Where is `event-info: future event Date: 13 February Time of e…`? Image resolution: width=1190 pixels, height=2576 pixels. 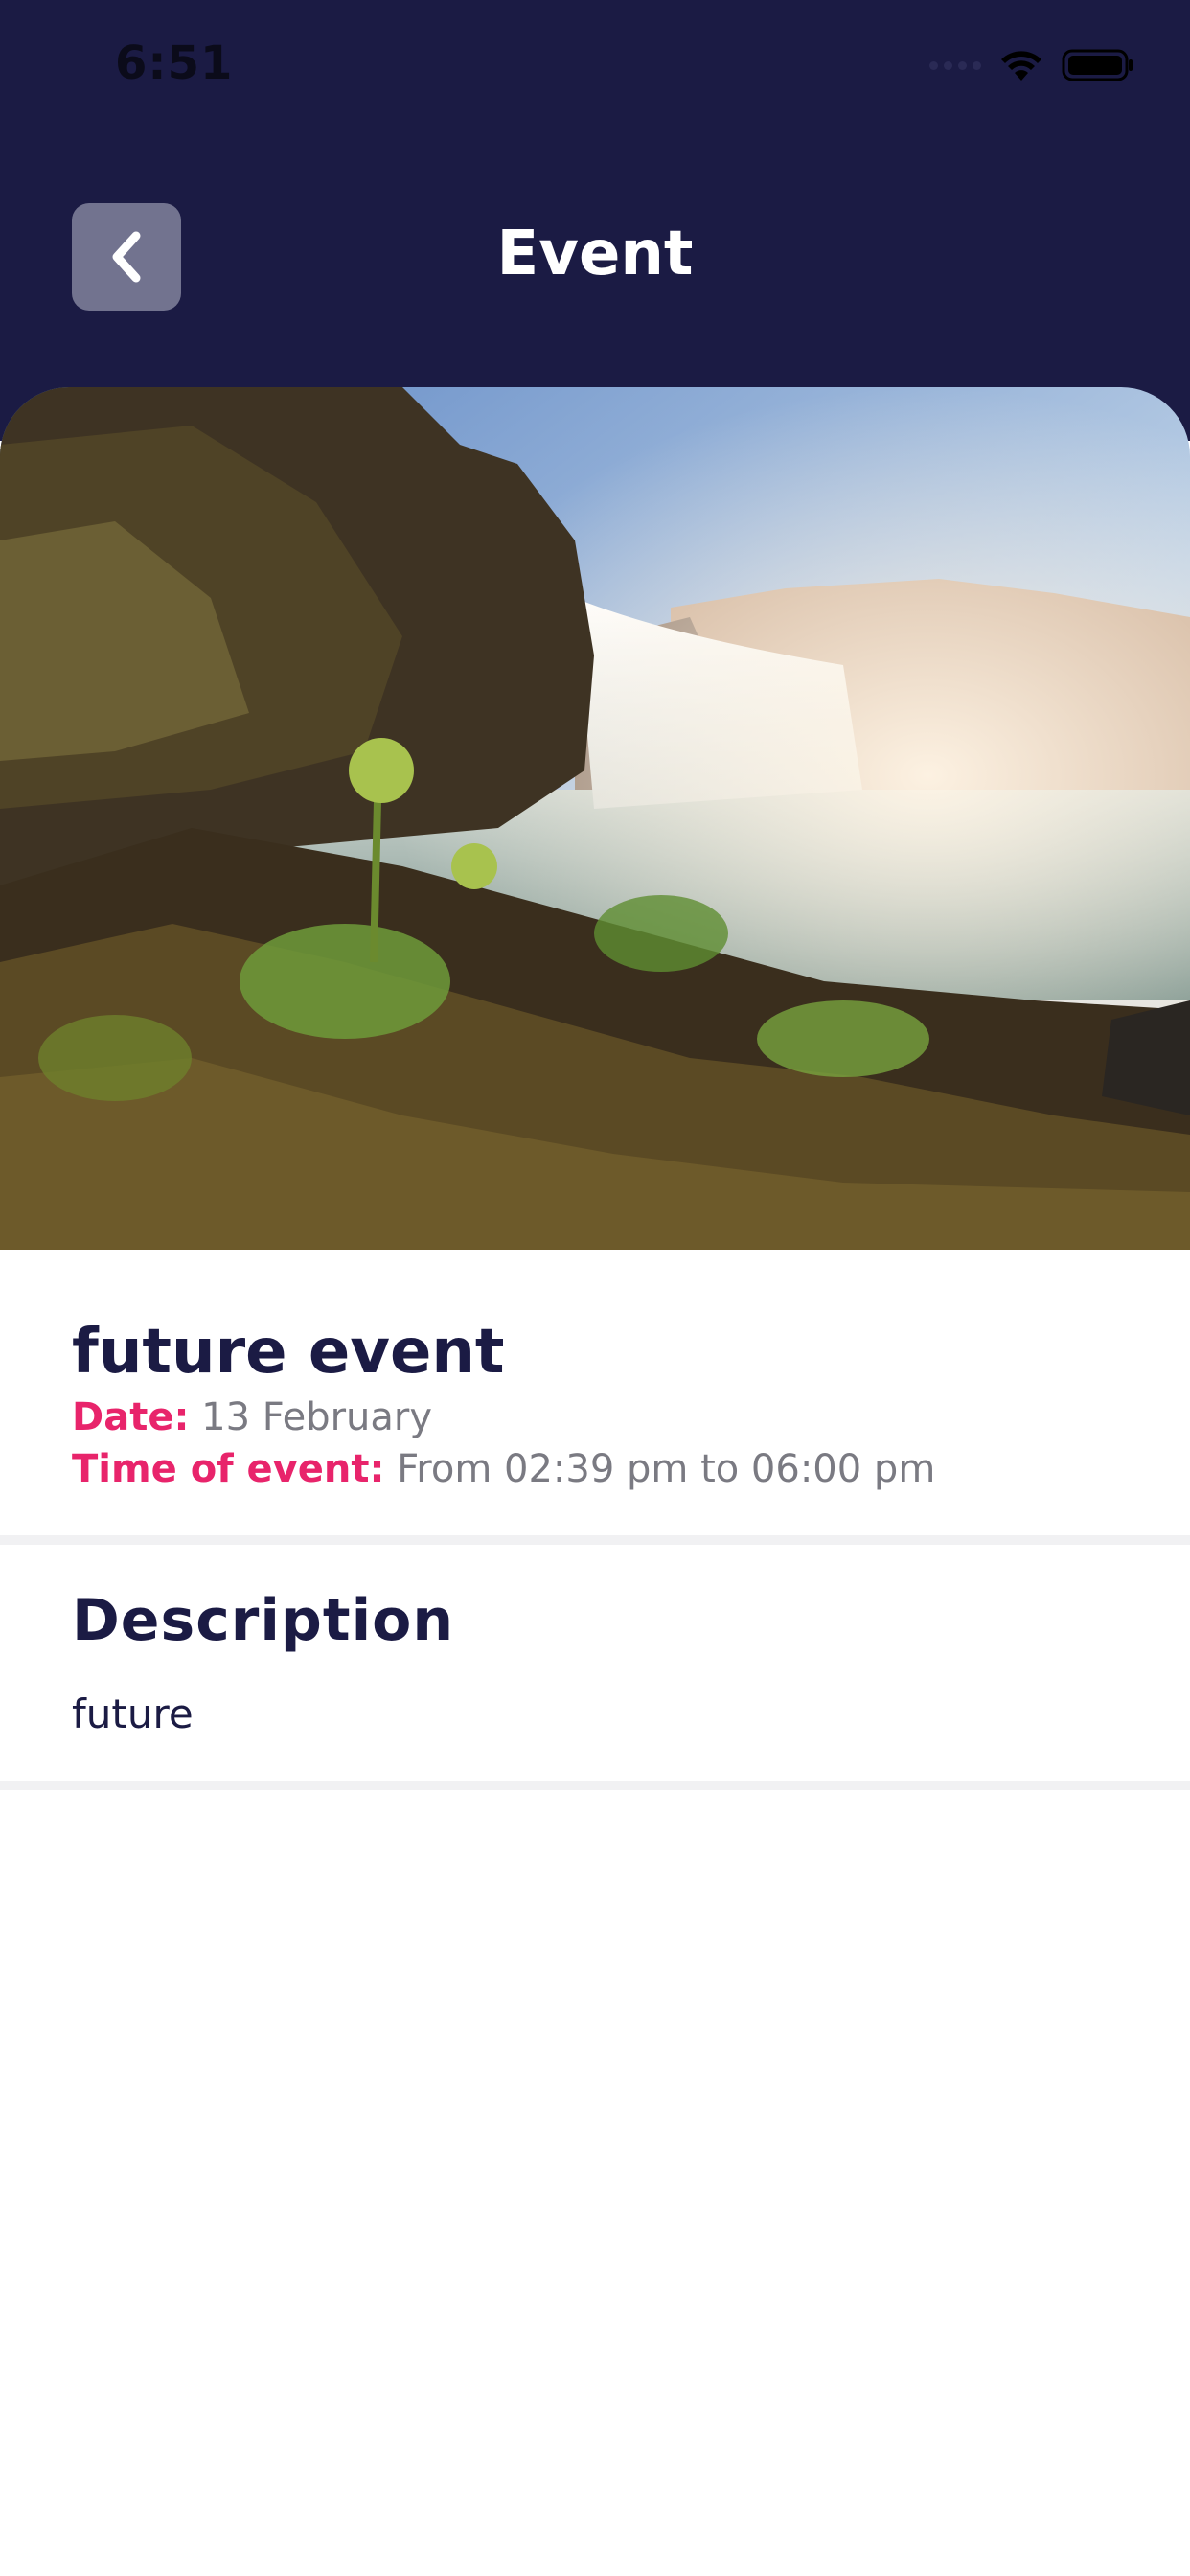
event-info: future event Date: 13 February Time of e… is located at coordinates (595, 1392).